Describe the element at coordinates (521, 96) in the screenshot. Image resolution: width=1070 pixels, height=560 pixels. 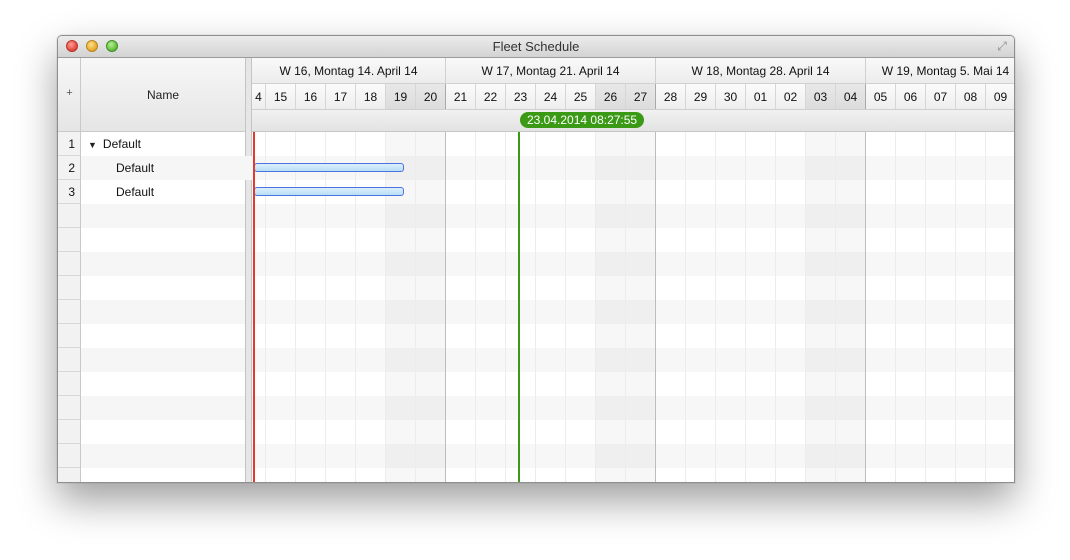
I see `day-header: 23` at that location.